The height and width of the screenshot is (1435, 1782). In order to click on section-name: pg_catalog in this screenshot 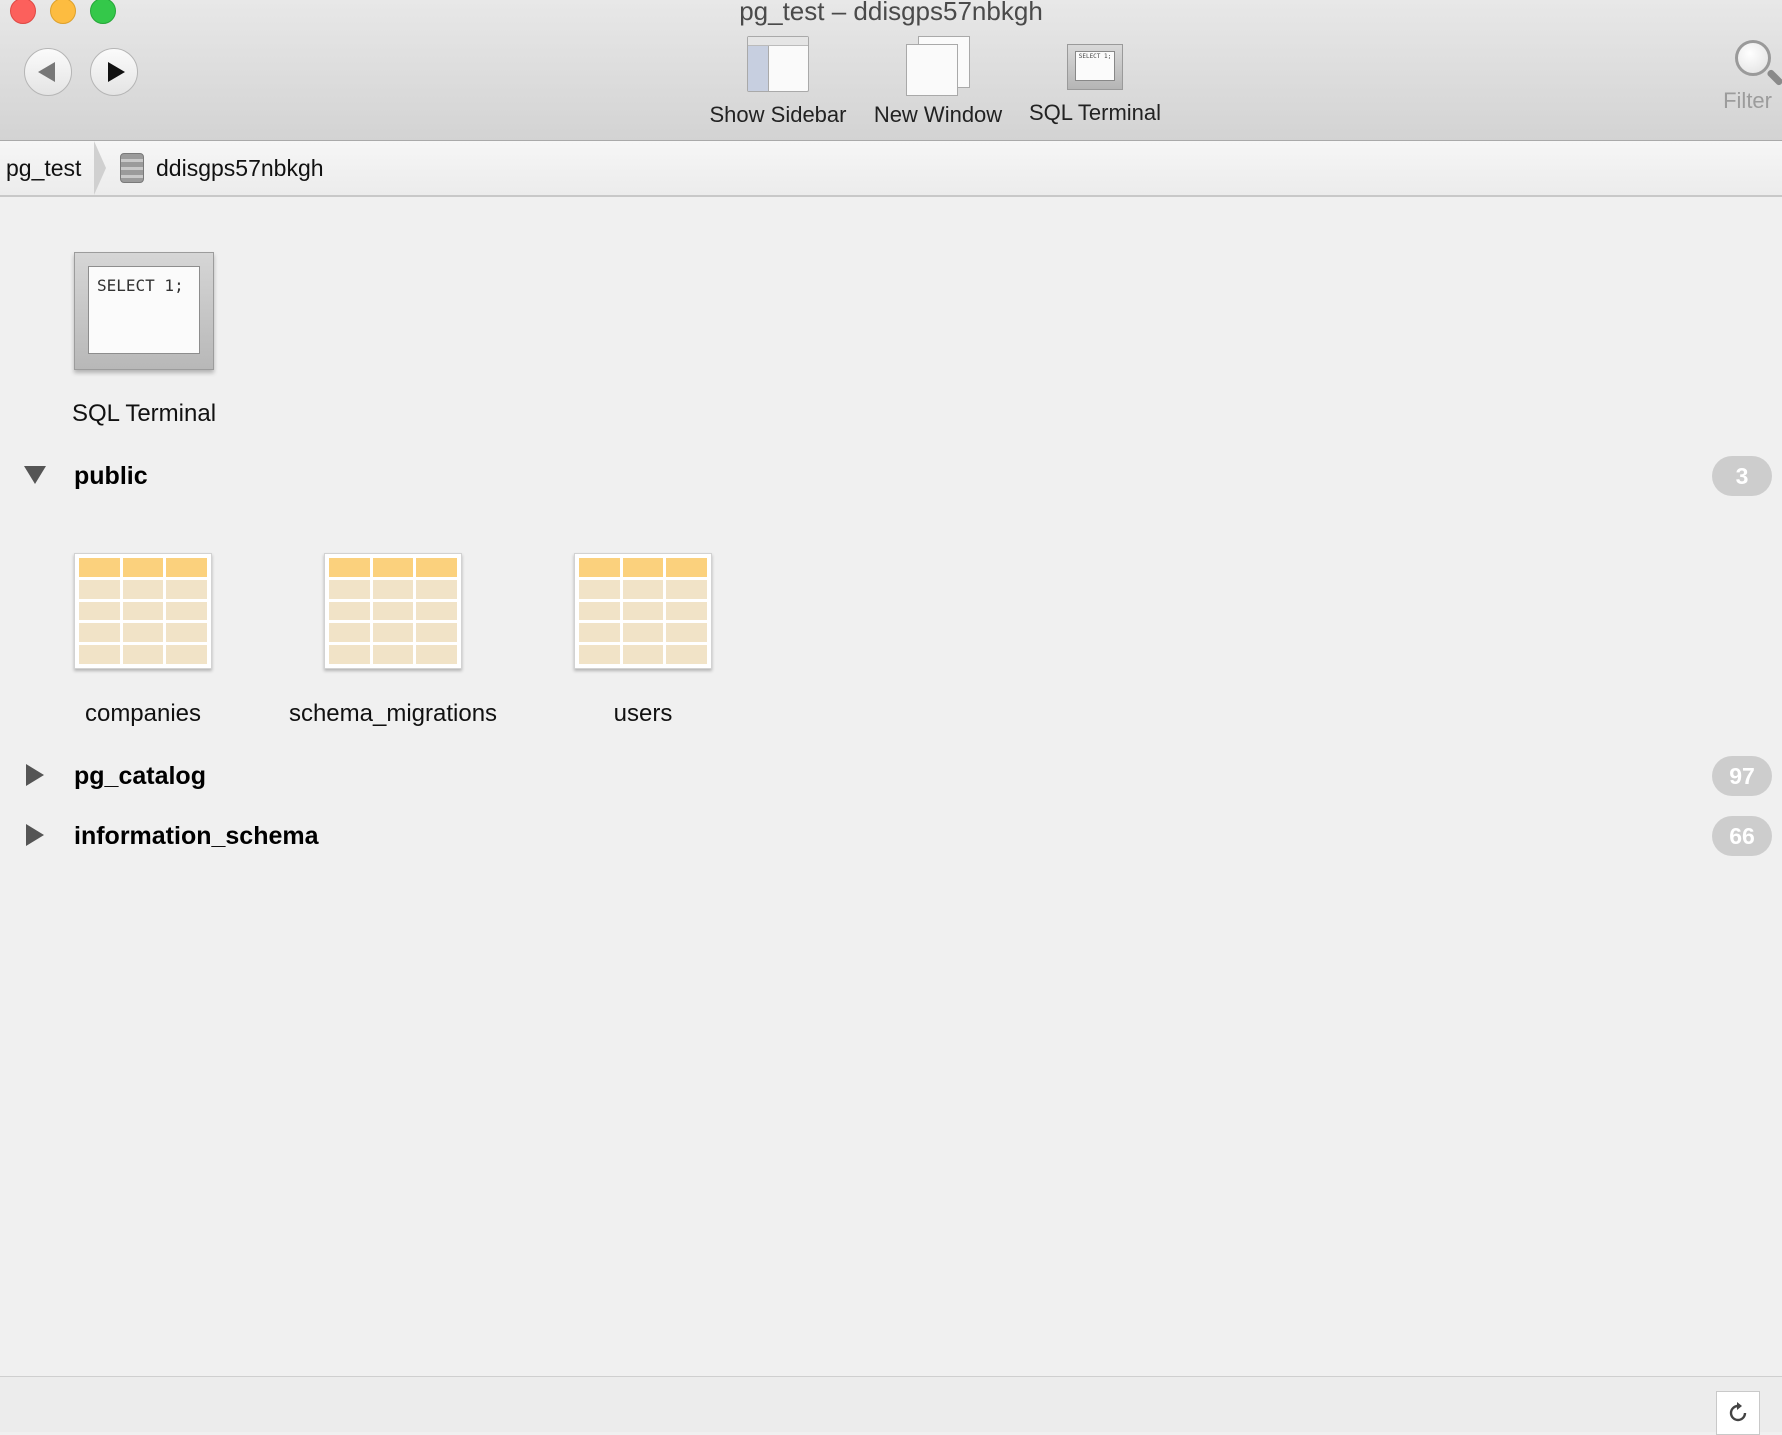, I will do `click(140, 776)`.